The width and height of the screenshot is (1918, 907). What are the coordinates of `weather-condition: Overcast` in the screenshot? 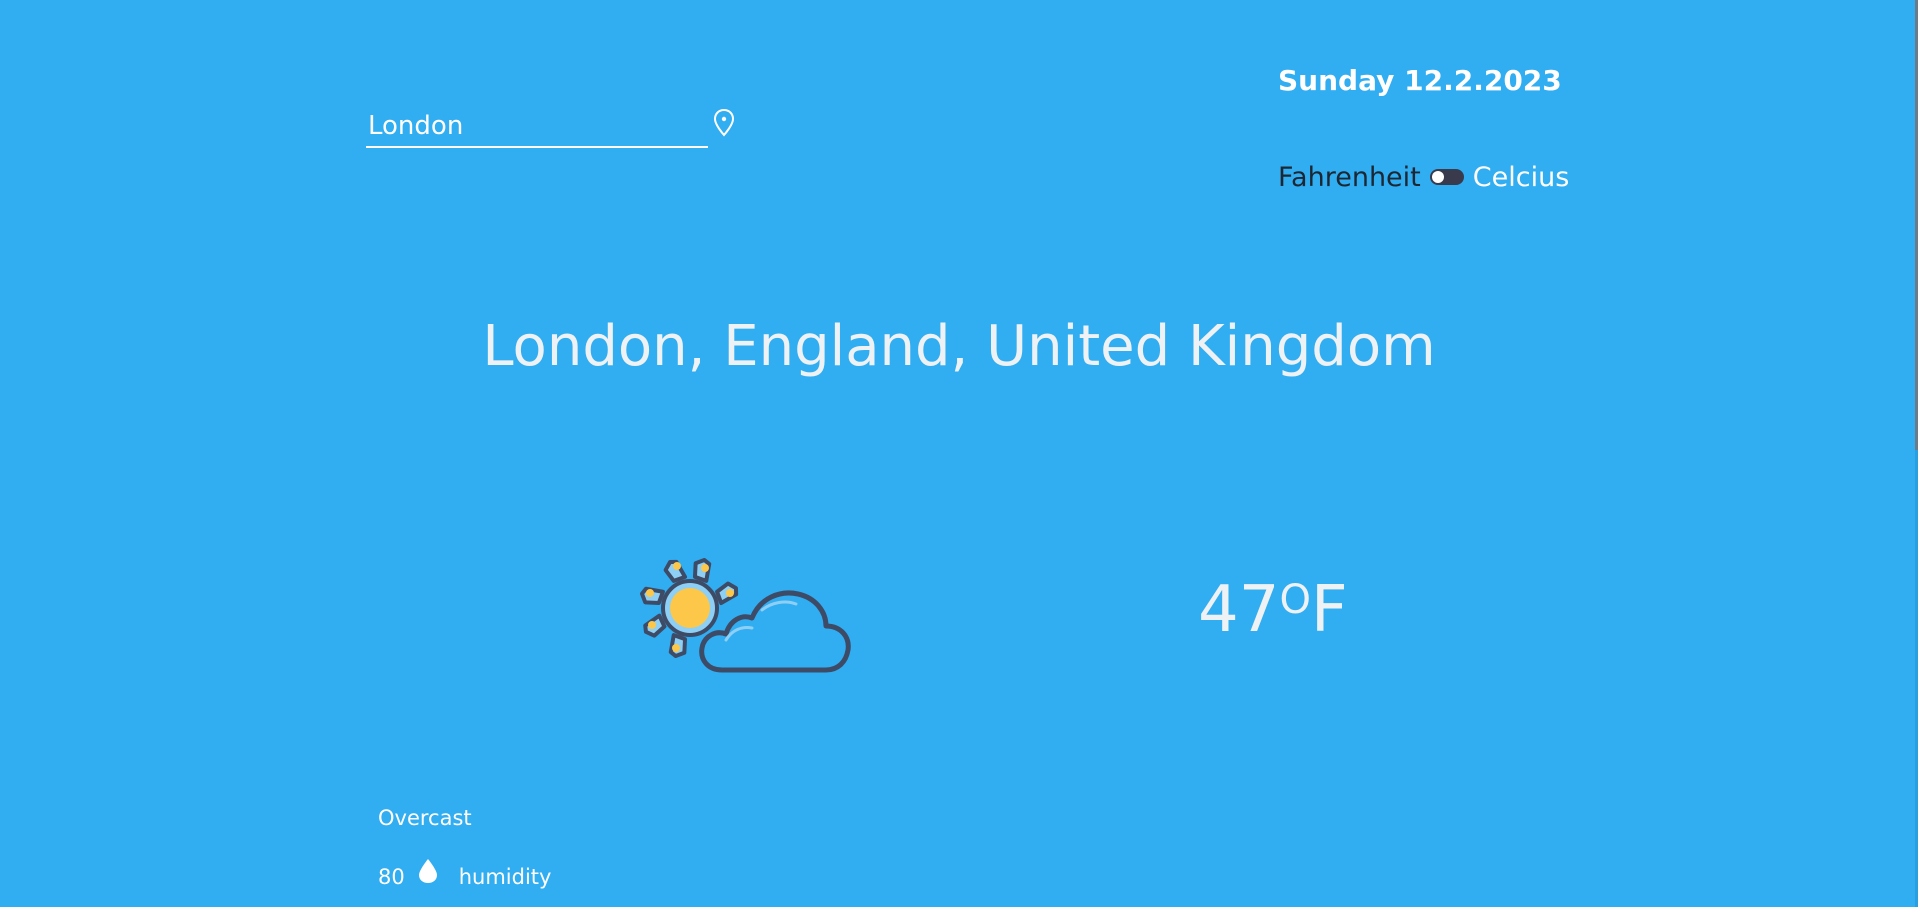 It's located at (425, 818).